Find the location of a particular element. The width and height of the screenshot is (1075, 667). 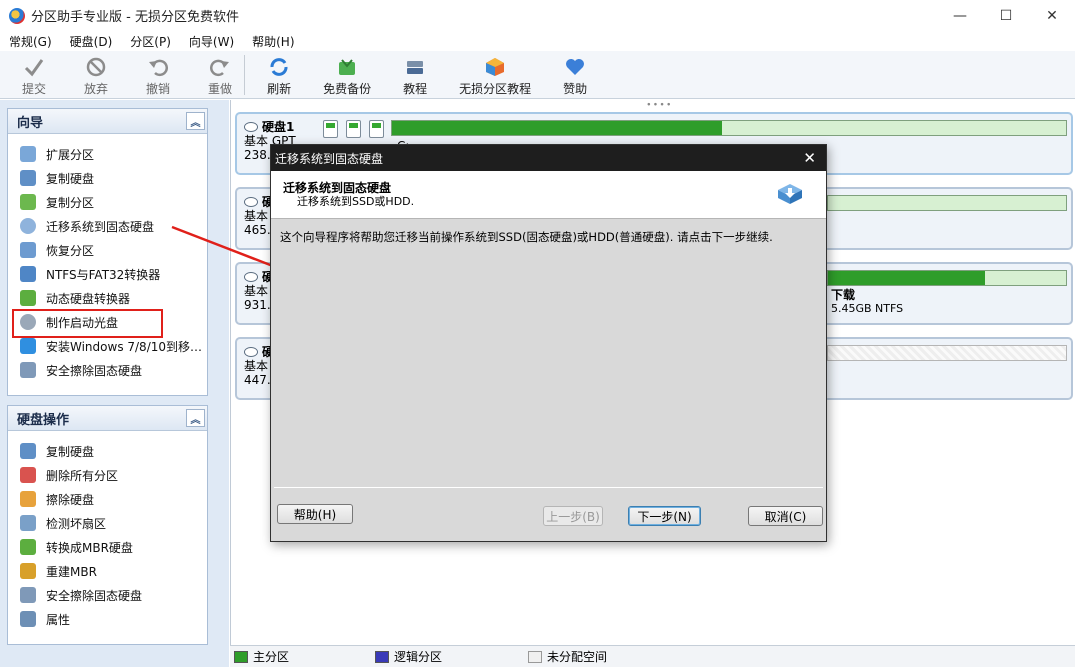

dialog-header-subtitle: 迁移系统到SSD或HDD. is located at coordinates (356, 201).